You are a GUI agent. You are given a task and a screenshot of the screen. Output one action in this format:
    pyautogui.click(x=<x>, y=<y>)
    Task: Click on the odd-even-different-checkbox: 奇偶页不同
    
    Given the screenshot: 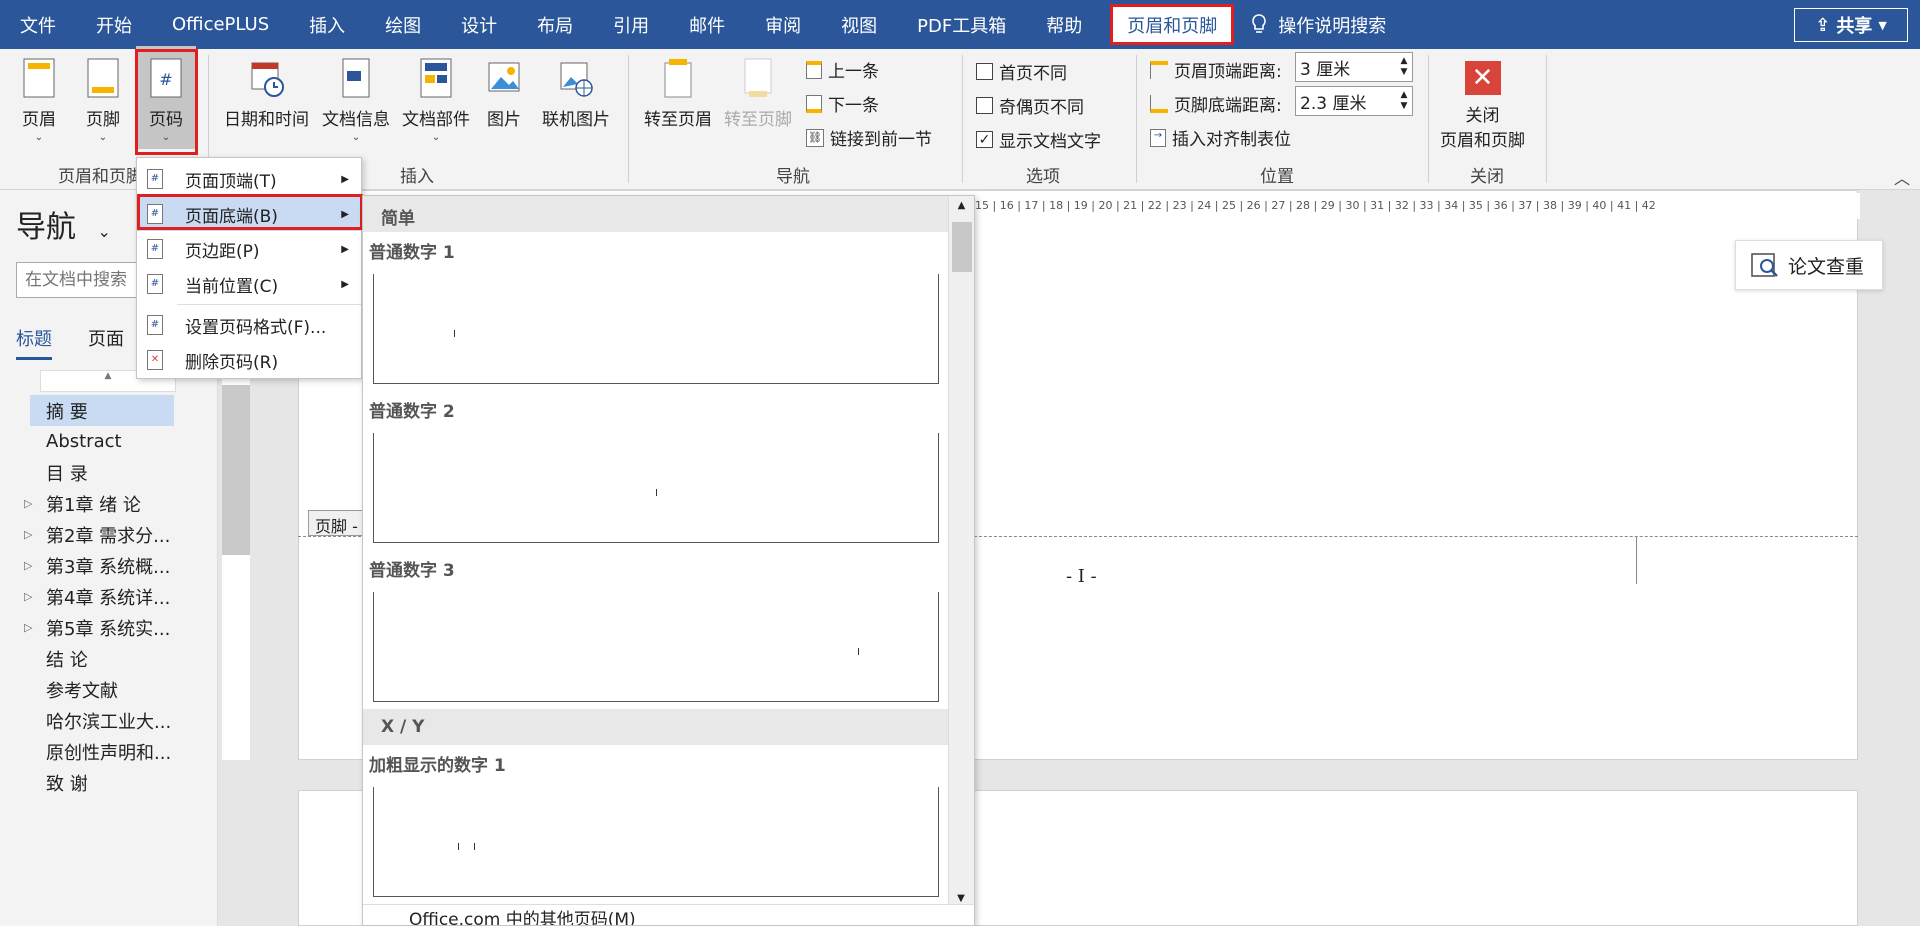 What is the action you would take?
    pyautogui.click(x=1030, y=105)
    